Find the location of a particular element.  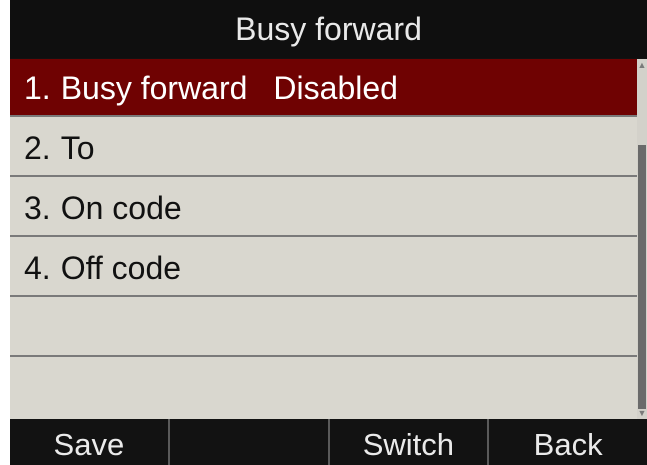

empty-softkey is located at coordinates (250, 442).